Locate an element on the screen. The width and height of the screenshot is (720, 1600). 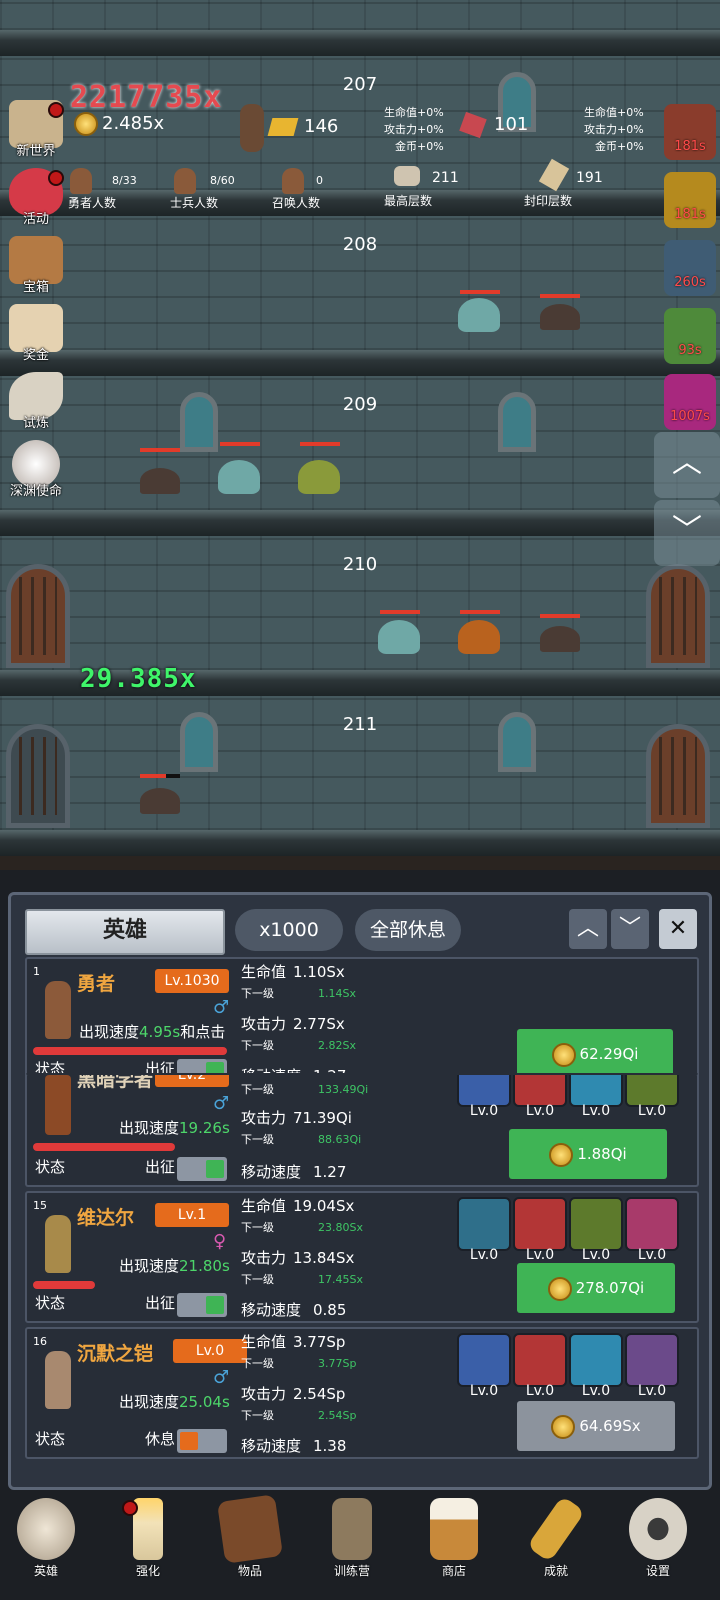
wing-boot-icon: Lv.0 is located at coordinates (596, 1097).